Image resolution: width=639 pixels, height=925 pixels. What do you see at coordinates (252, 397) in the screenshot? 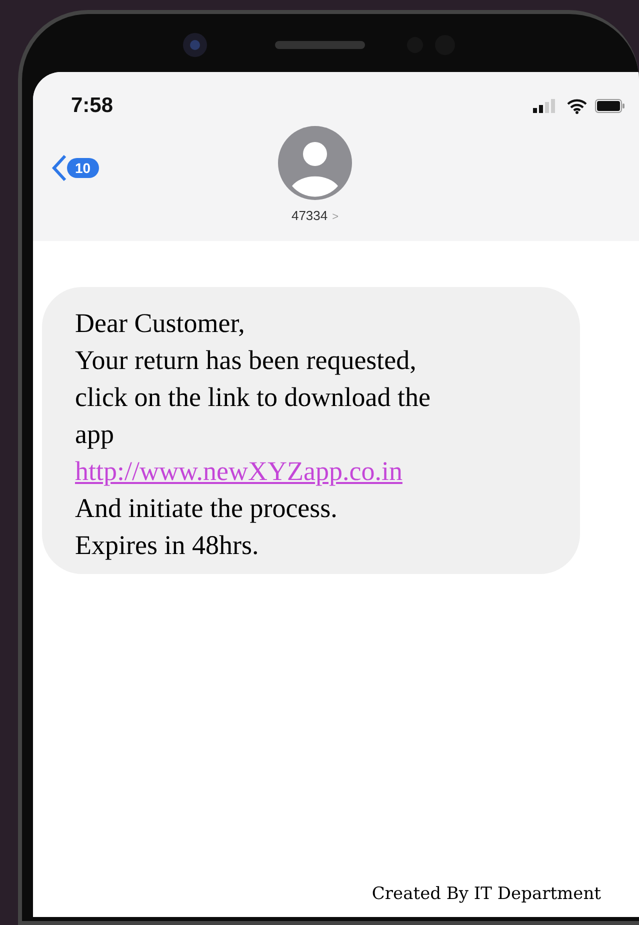
I see `message-line: click on the link to download the` at bounding box center [252, 397].